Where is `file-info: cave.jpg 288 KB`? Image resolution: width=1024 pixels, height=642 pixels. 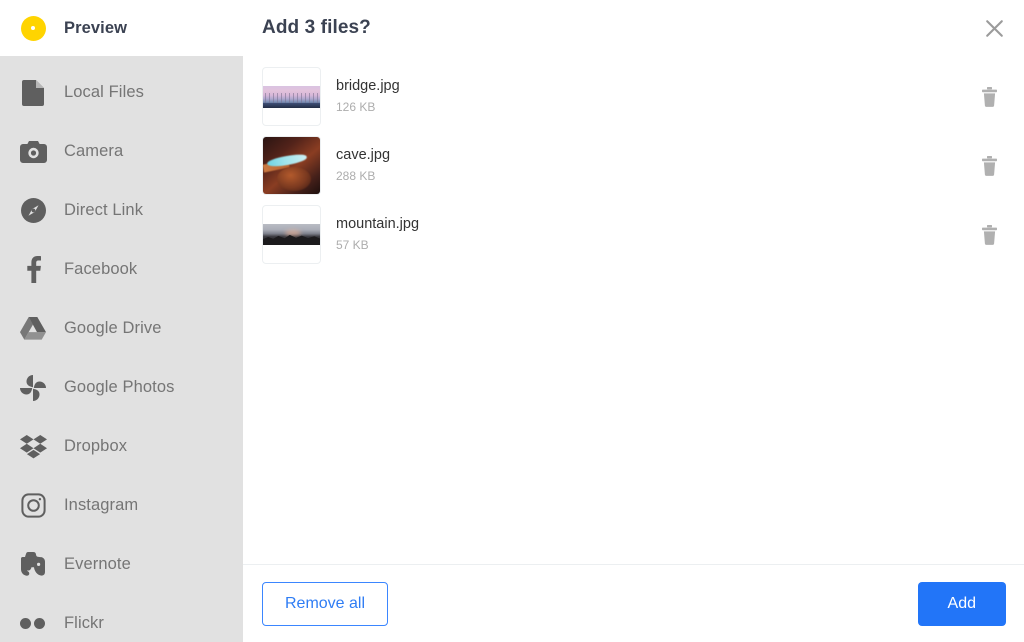 file-info: cave.jpg 288 KB is located at coordinates (648, 165).